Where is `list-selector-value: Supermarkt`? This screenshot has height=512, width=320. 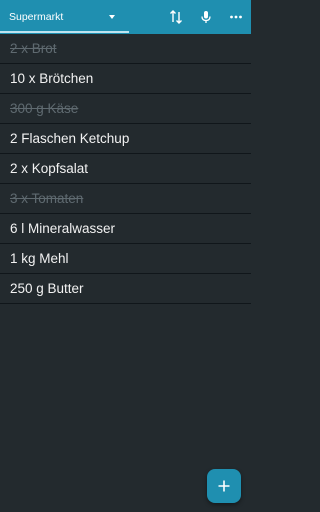
list-selector-value: Supermarkt is located at coordinates (36, 17).